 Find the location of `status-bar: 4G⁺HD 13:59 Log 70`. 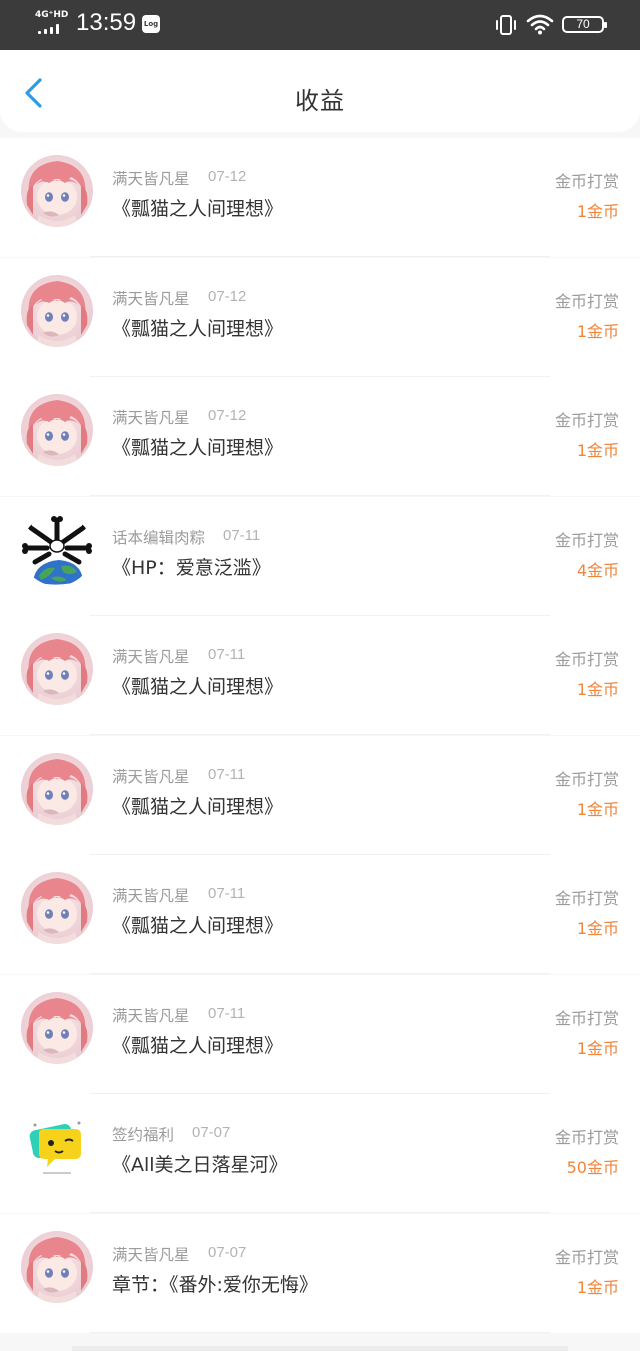

status-bar: 4G⁺HD 13:59 Log 70 is located at coordinates (320, 25).